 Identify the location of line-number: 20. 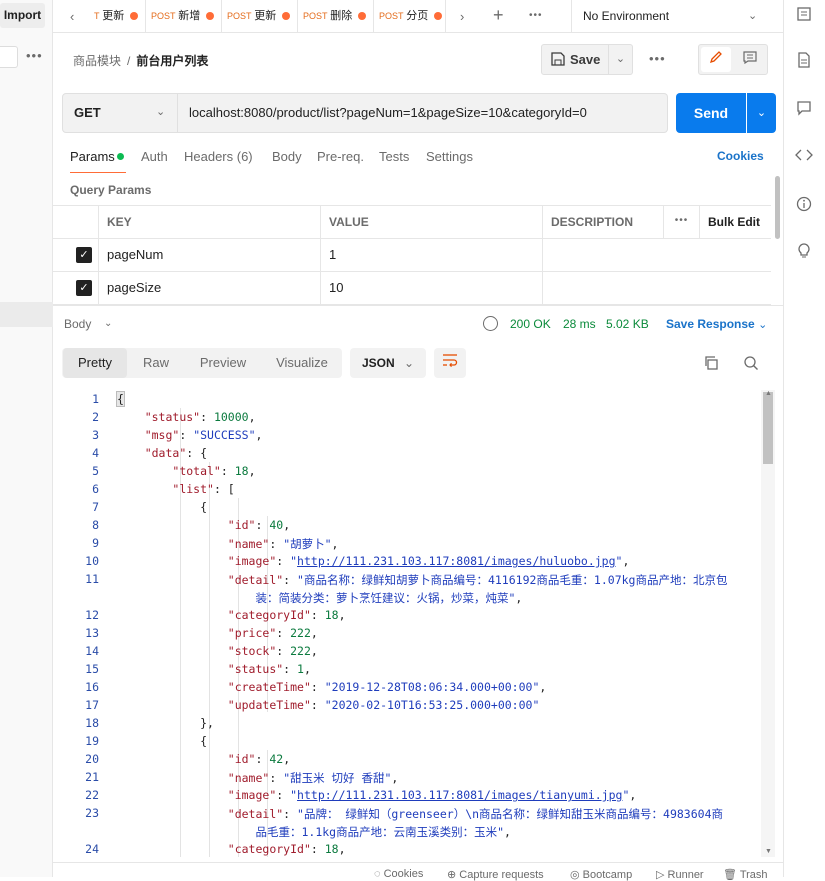
(92, 759).